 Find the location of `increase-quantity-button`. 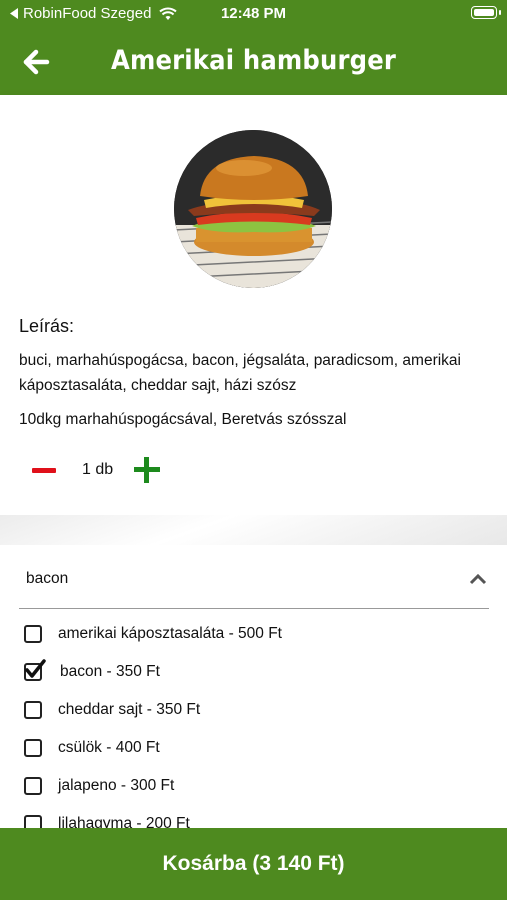

increase-quantity-button is located at coordinates (147, 470).